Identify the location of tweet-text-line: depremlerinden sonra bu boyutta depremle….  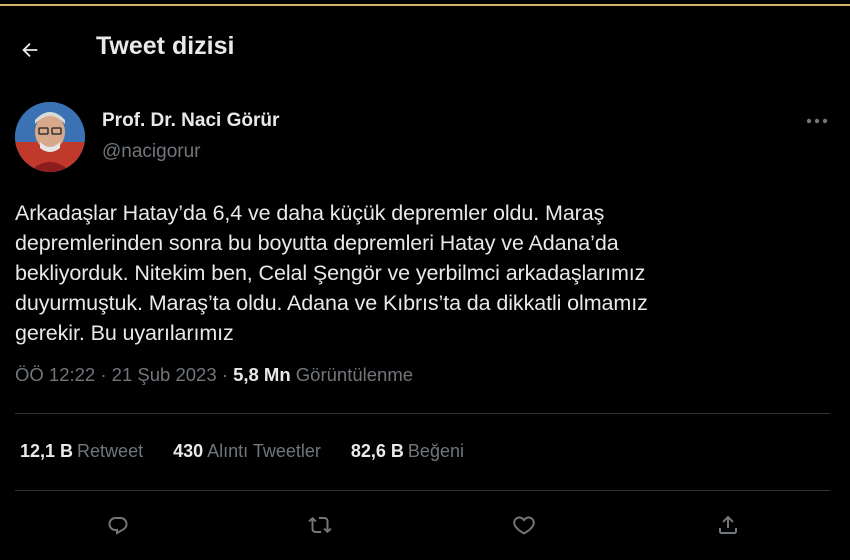
(317, 243).